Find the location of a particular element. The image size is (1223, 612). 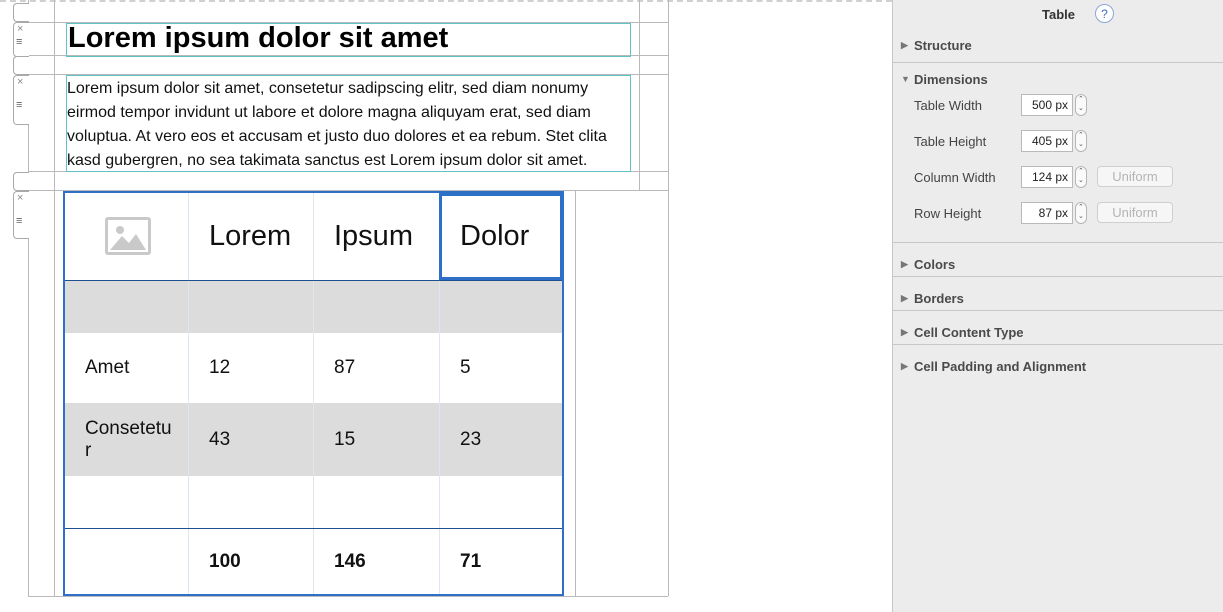

table-cell: 5 is located at coordinates (501, 368).